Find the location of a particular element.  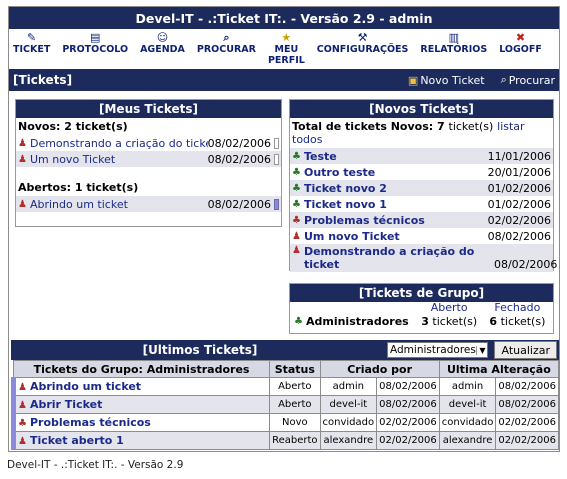

menu-label: AGENDA is located at coordinates (162, 49).